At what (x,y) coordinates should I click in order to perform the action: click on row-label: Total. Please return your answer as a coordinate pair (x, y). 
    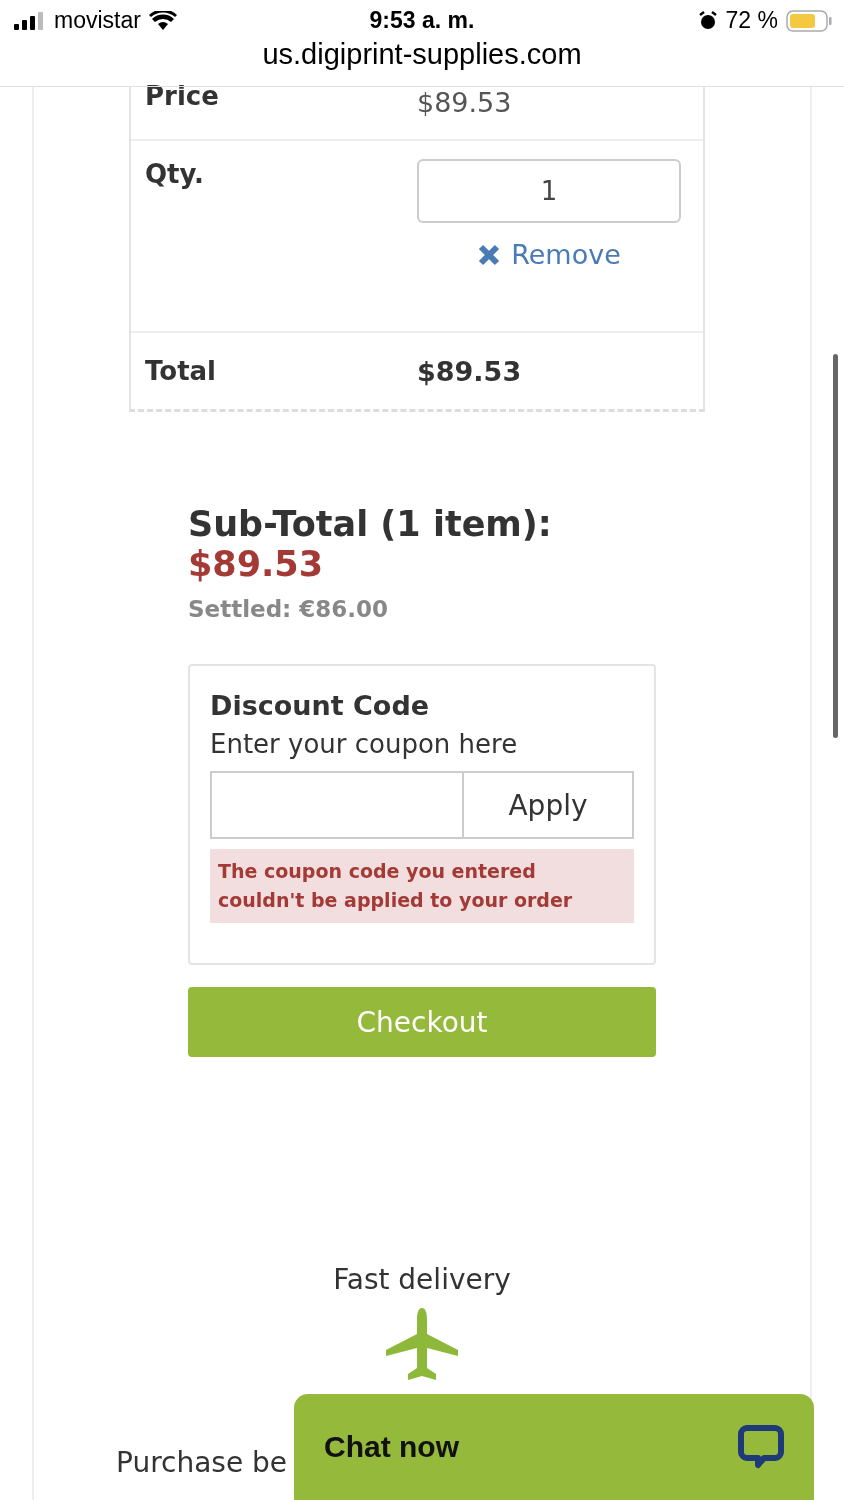
    Looking at the image, I should click on (181, 371).